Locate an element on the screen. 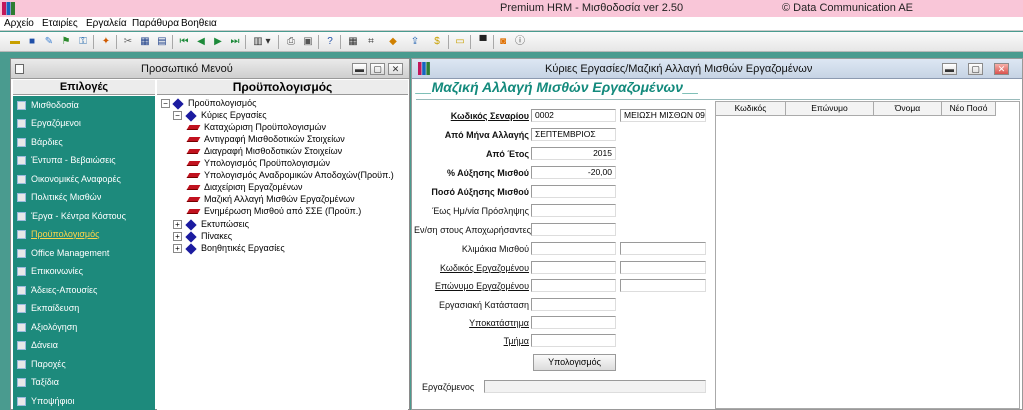 This screenshot has height=410, width=1023. branch-field is located at coordinates (573, 322).